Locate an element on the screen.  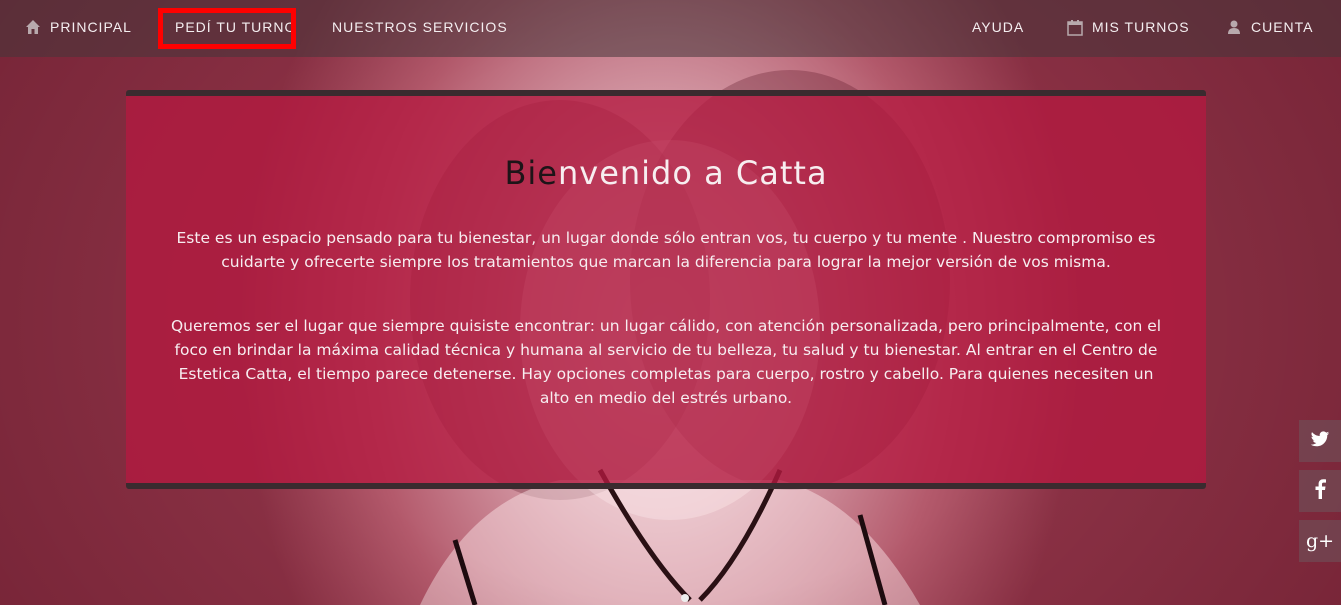
twitter-icon is located at coordinates (1320, 441).